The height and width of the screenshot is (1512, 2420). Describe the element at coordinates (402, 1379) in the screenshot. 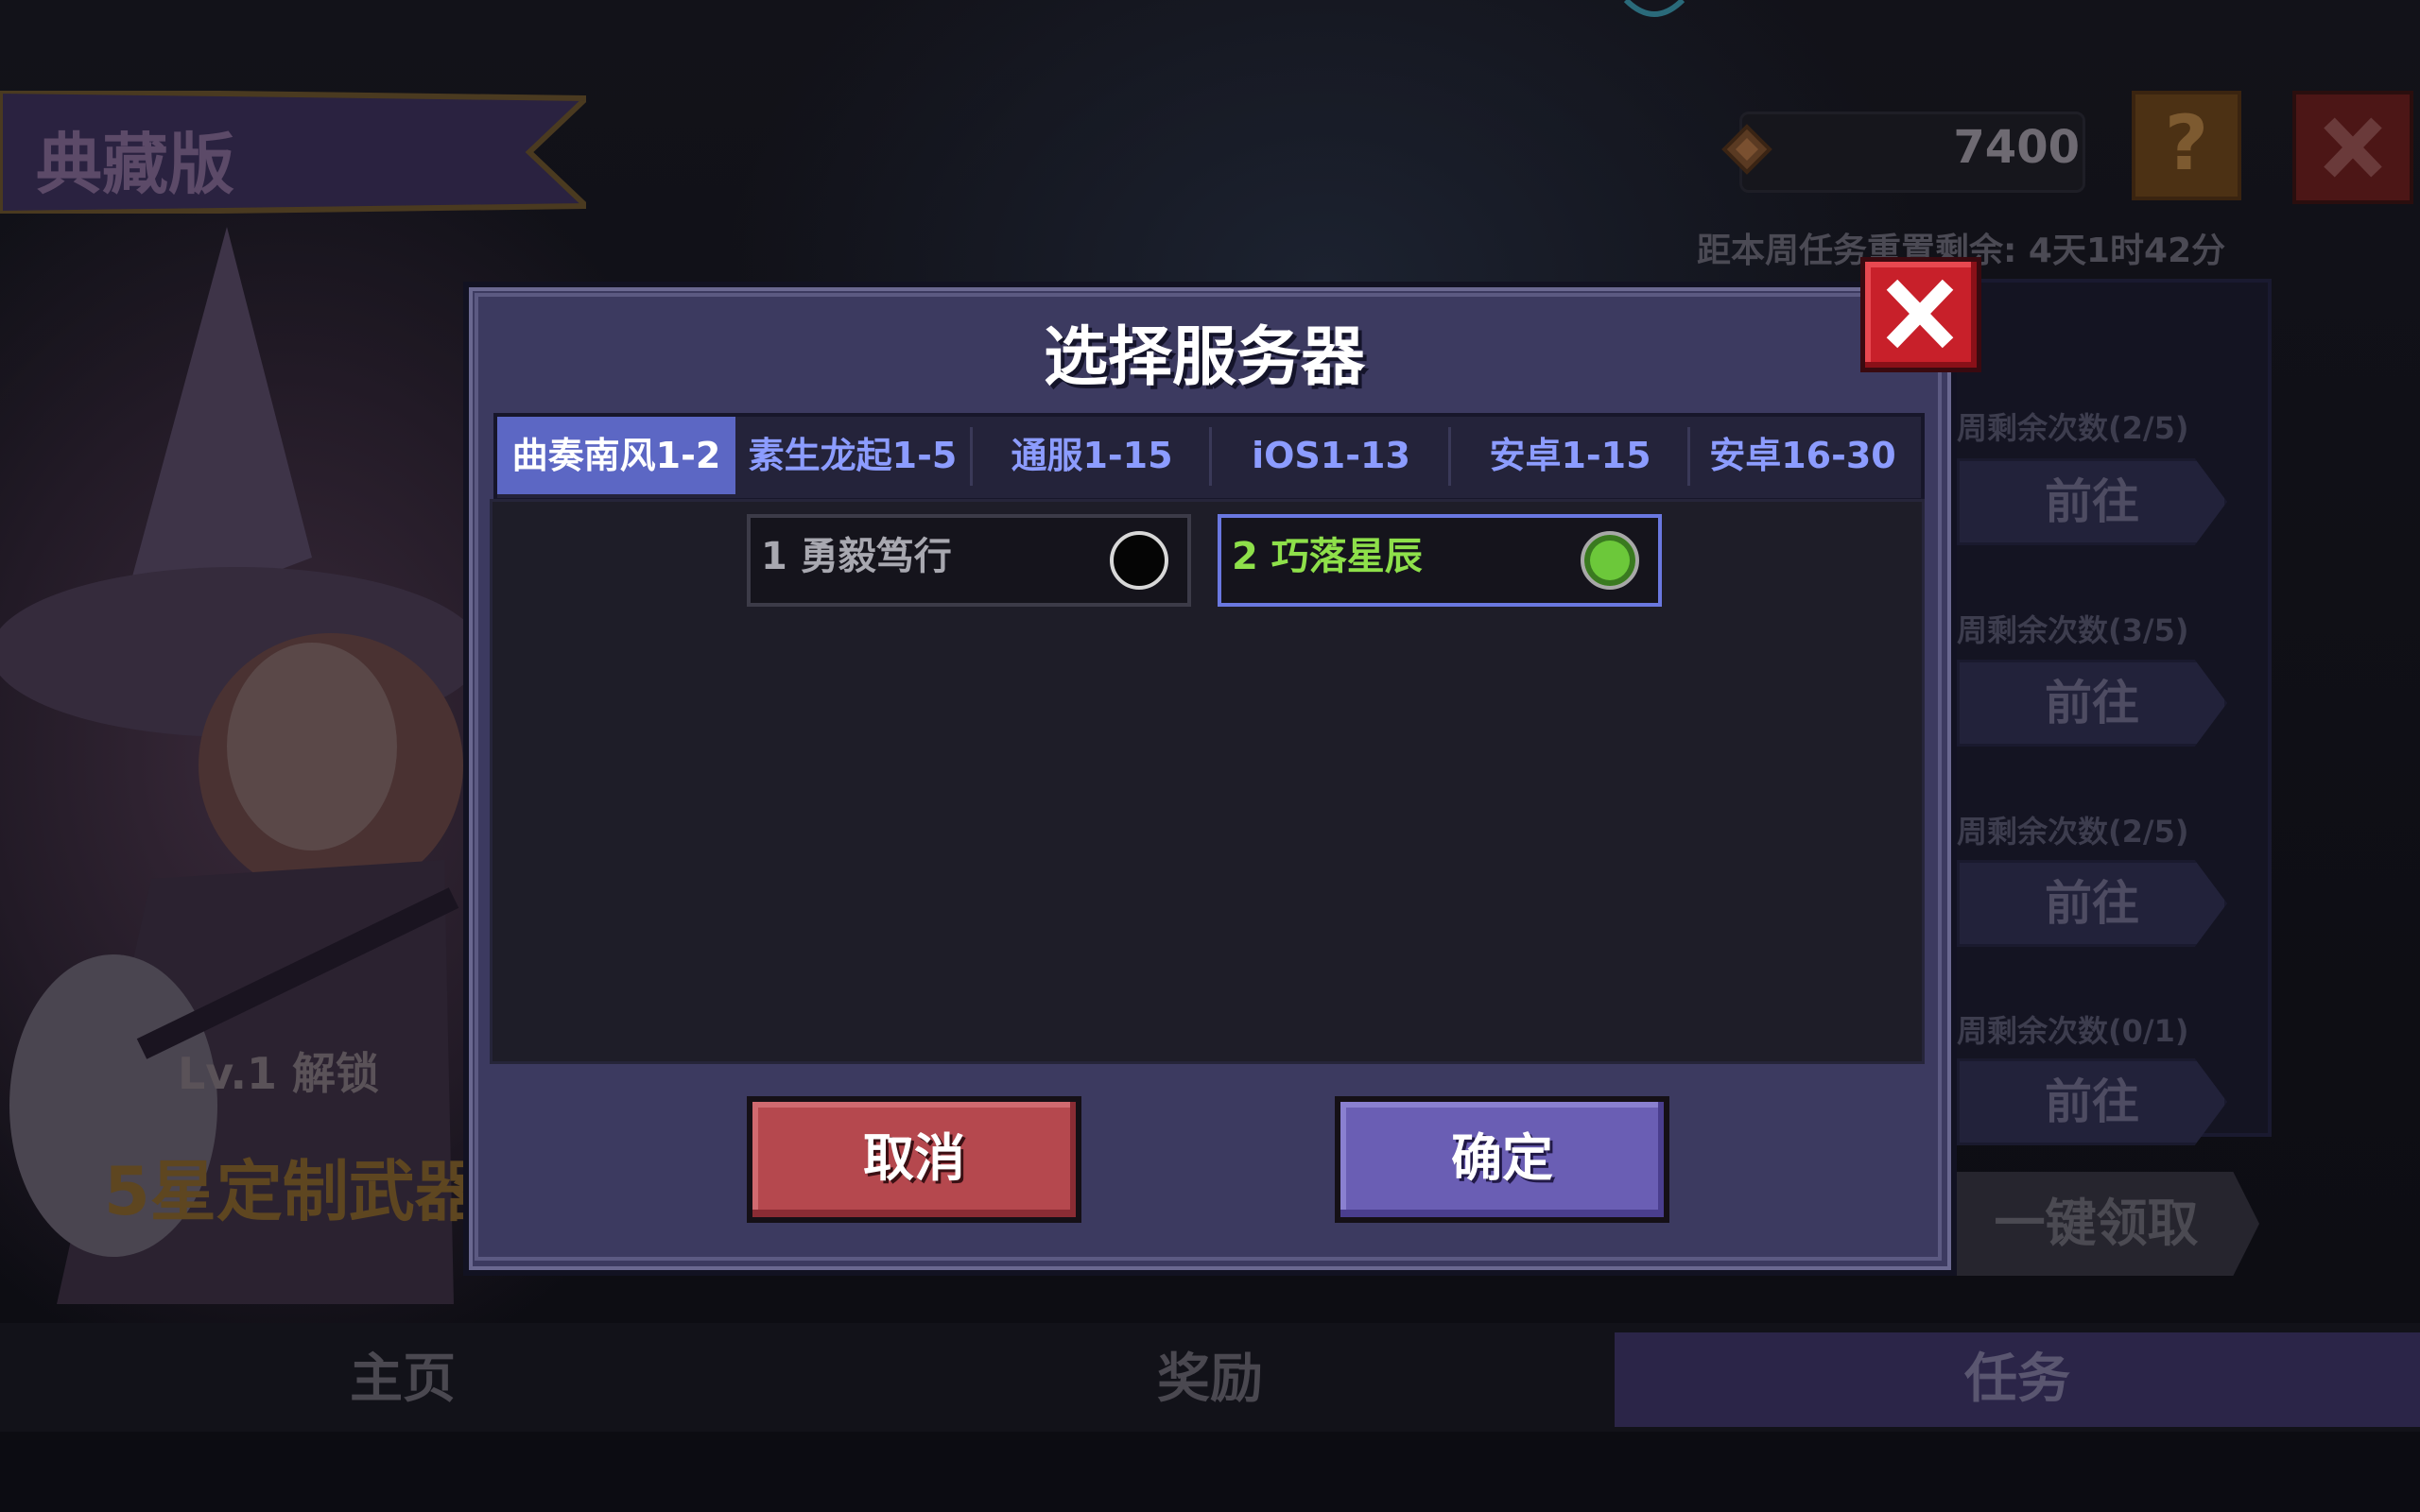

I see `tab-home: 主页` at that location.